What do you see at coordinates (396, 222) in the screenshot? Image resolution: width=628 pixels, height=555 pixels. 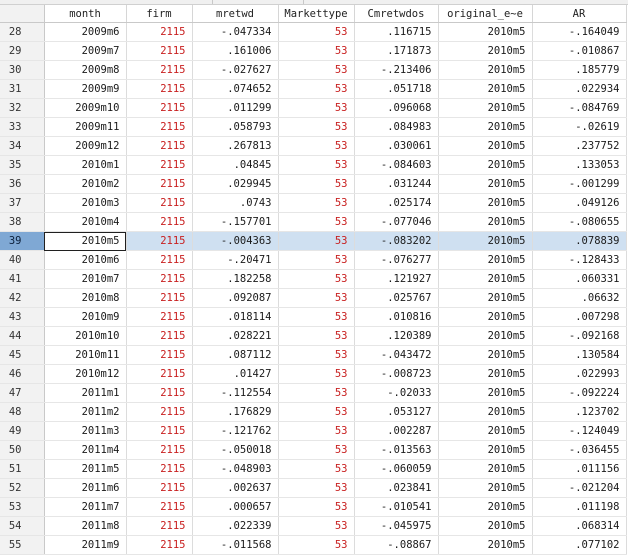 I see `cell-cmretwdos: -.077046` at bounding box center [396, 222].